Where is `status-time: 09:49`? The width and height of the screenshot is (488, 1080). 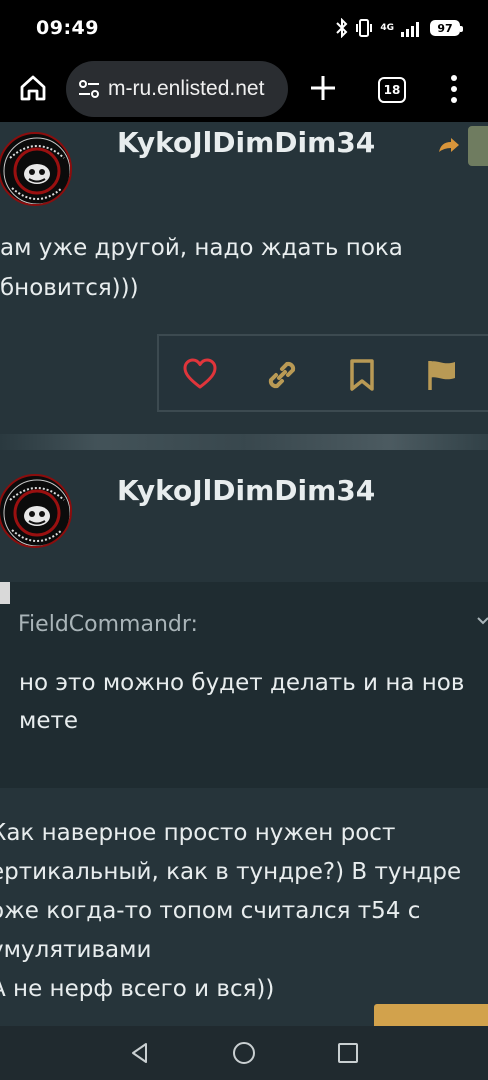 status-time: 09:49 is located at coordinates (67, 28).